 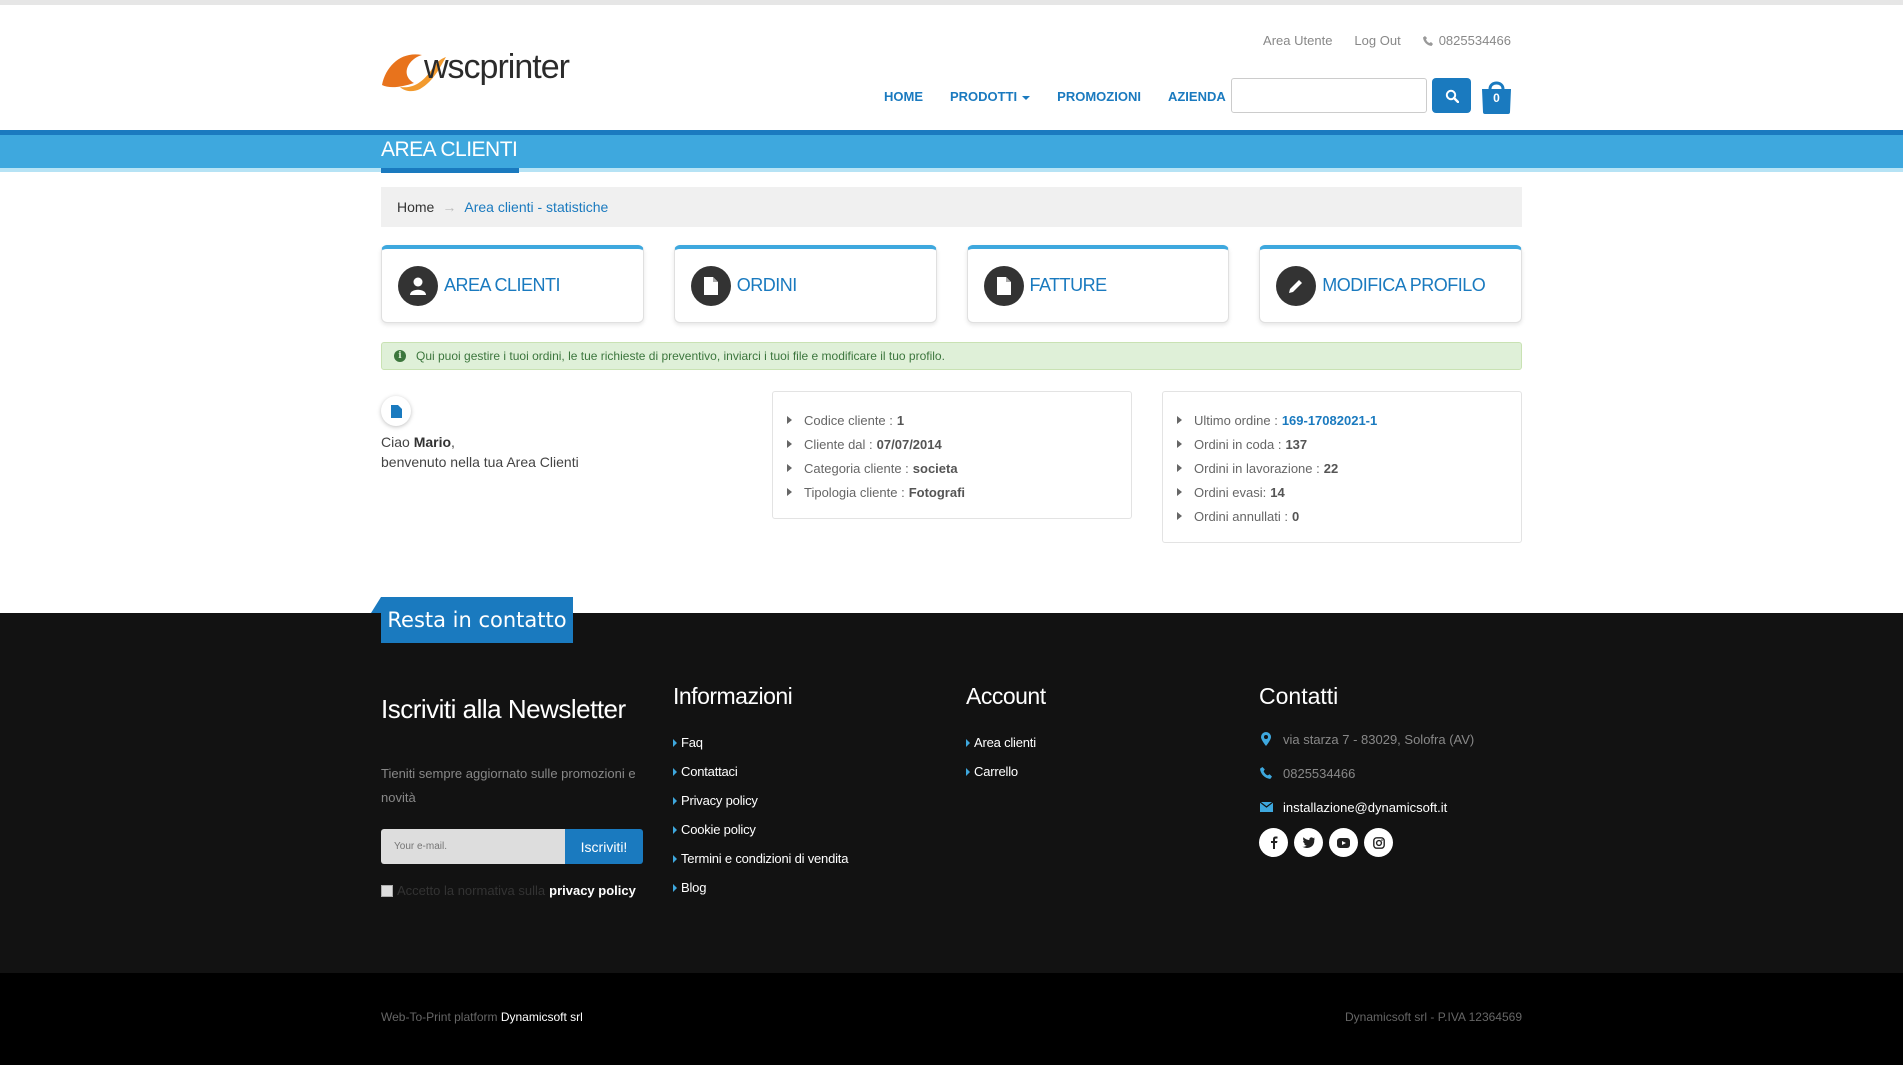 I want to click on facebook-icon, so click(x=1273, y=842).